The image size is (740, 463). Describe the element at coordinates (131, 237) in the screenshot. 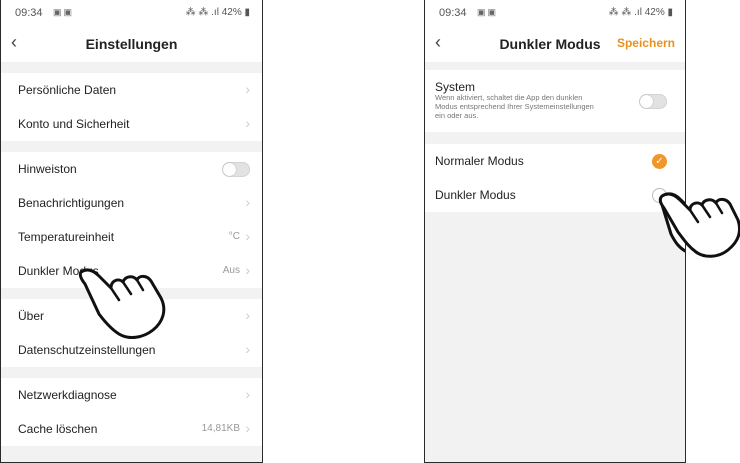

I see `settings-item-temperature-unit: Temperatureinheit °C ›` at that location.